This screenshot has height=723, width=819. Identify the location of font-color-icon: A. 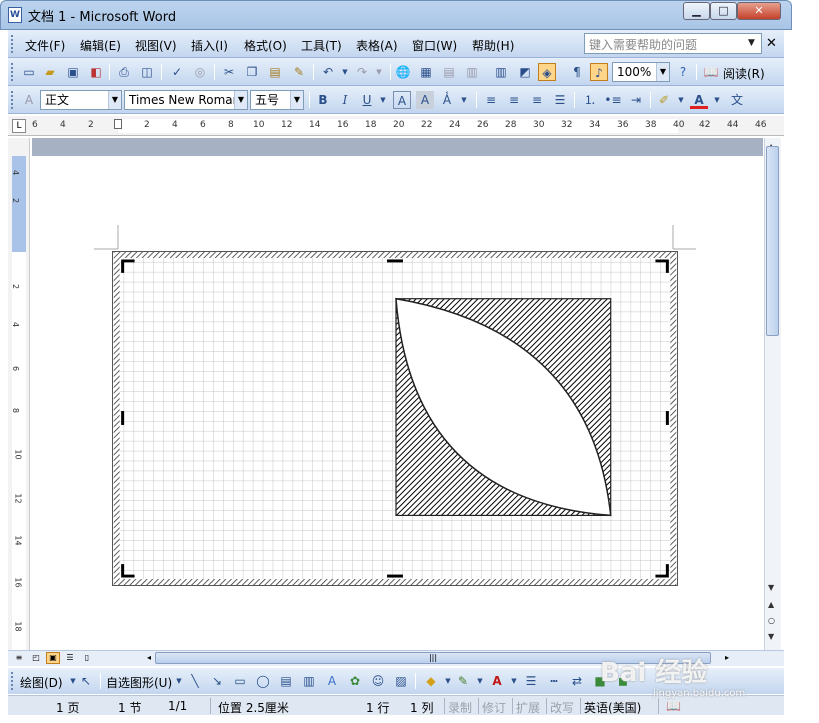
(699, 100).